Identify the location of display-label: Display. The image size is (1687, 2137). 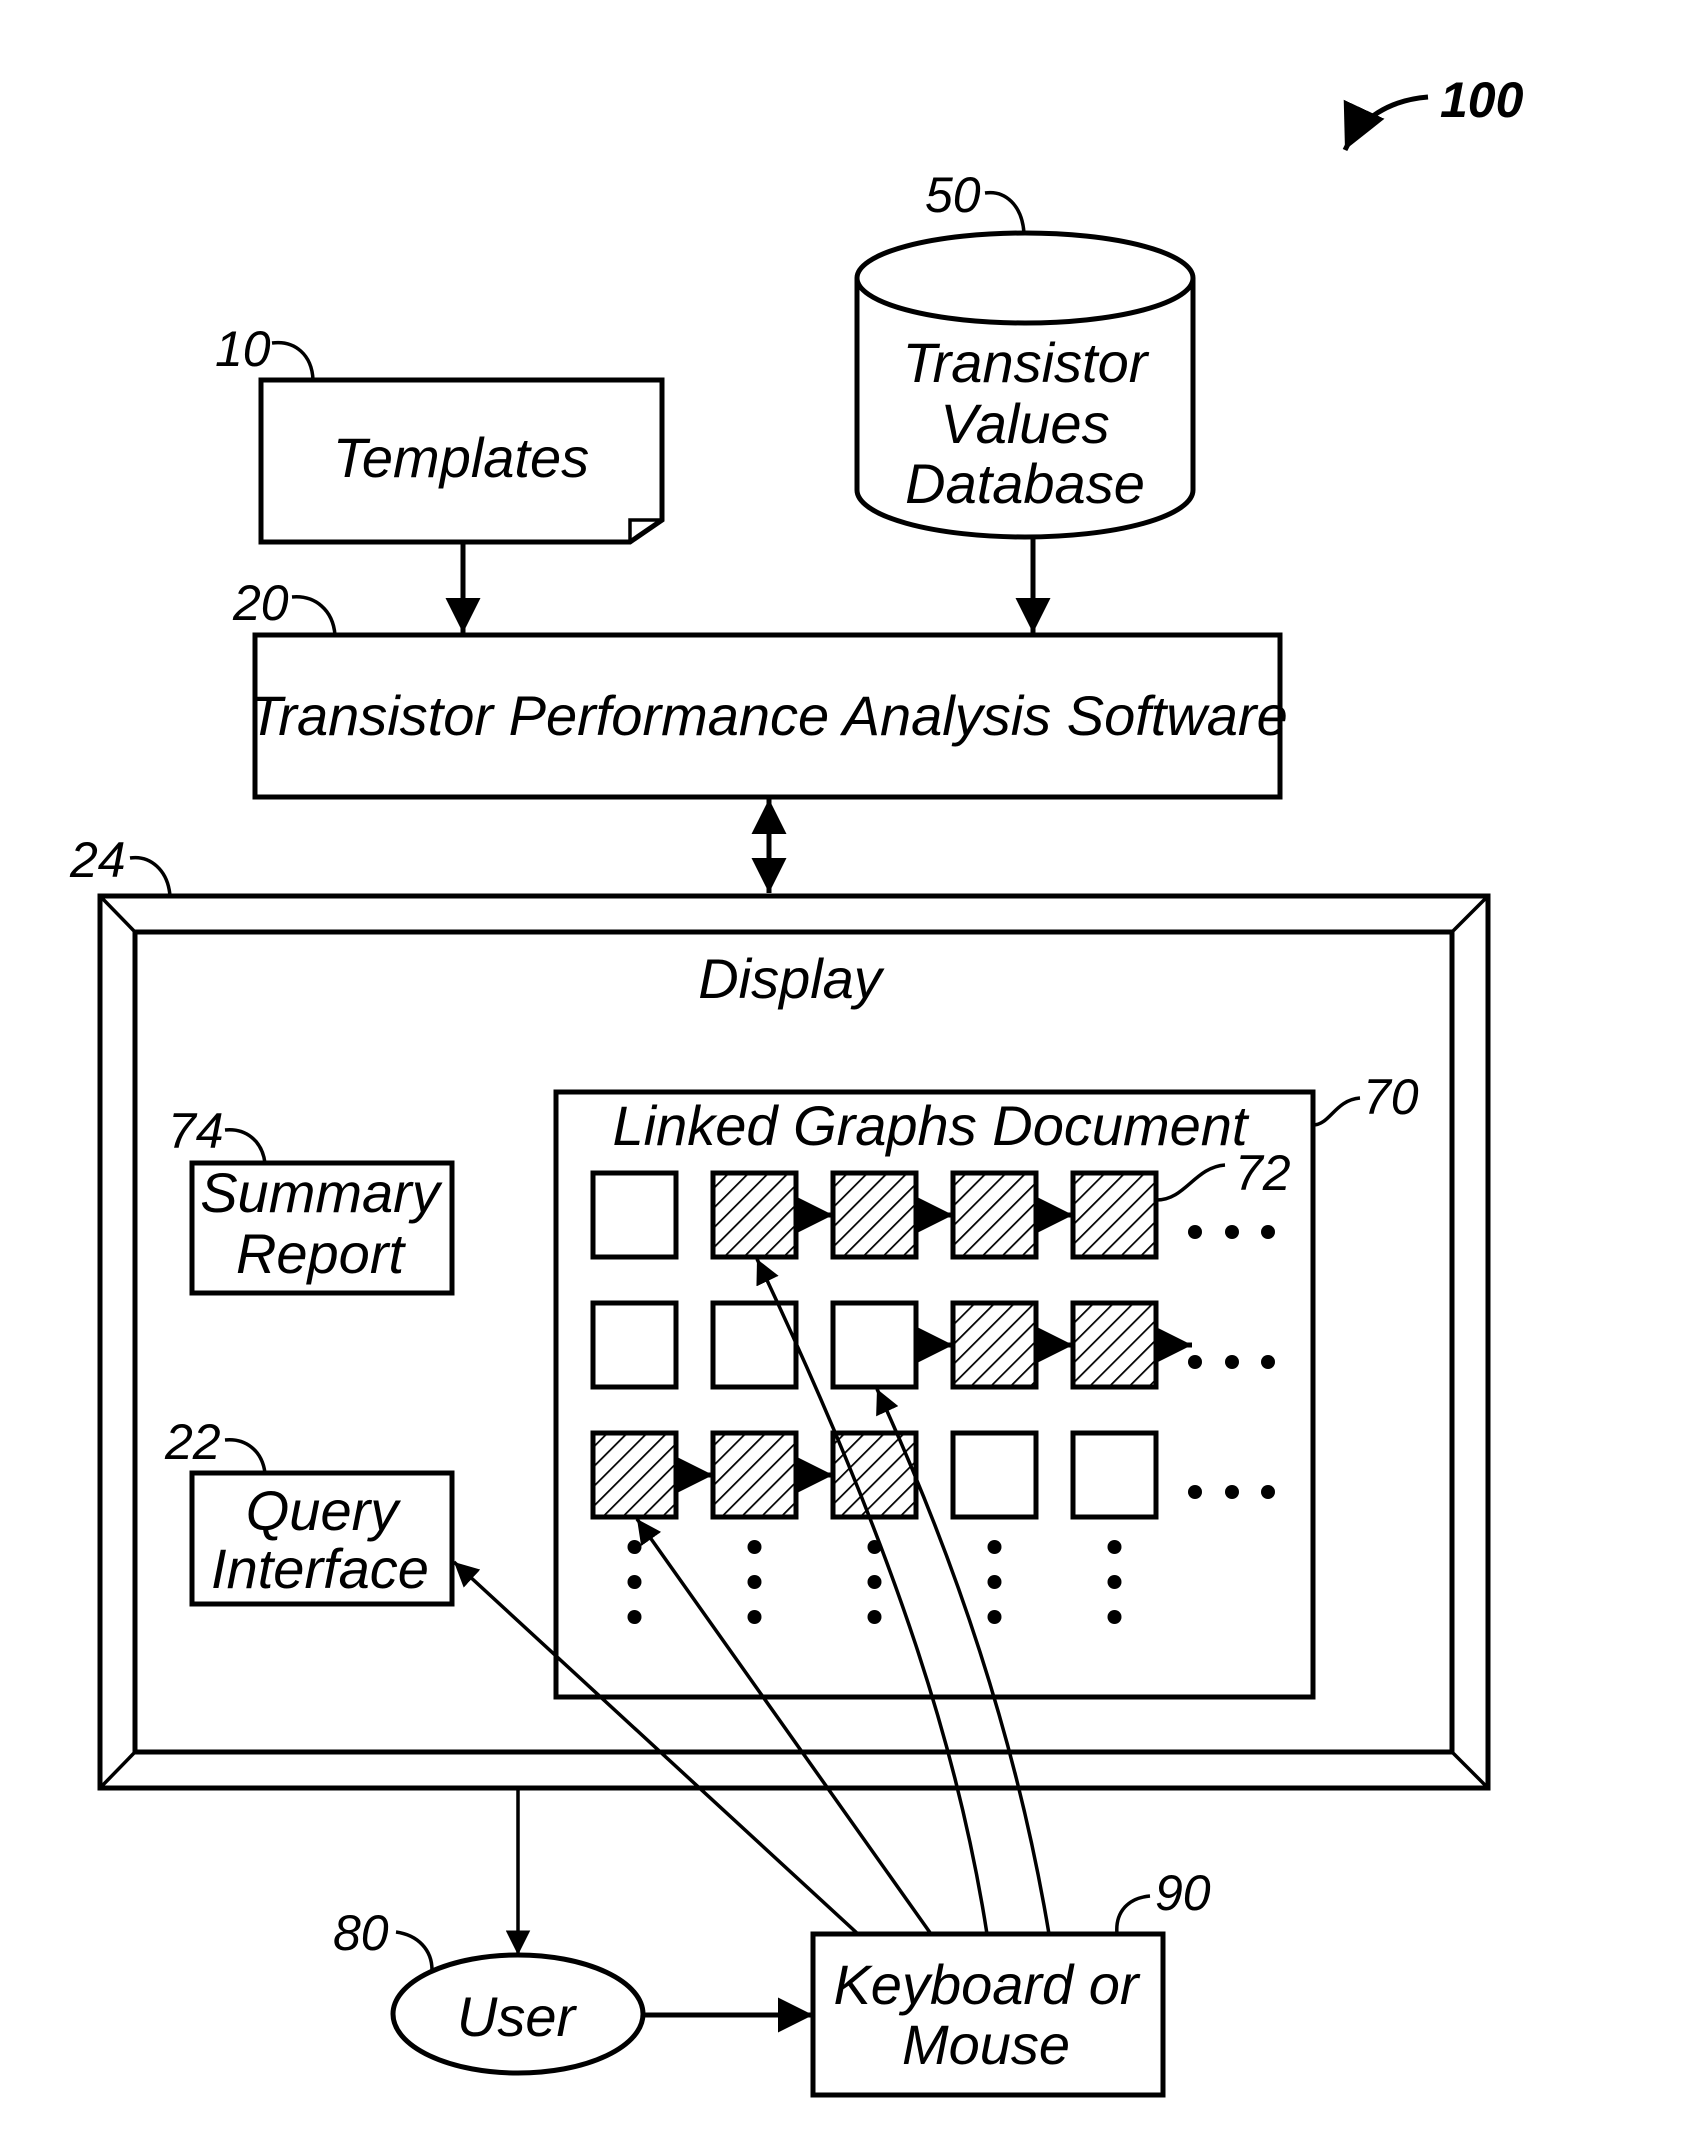
(791, 978).